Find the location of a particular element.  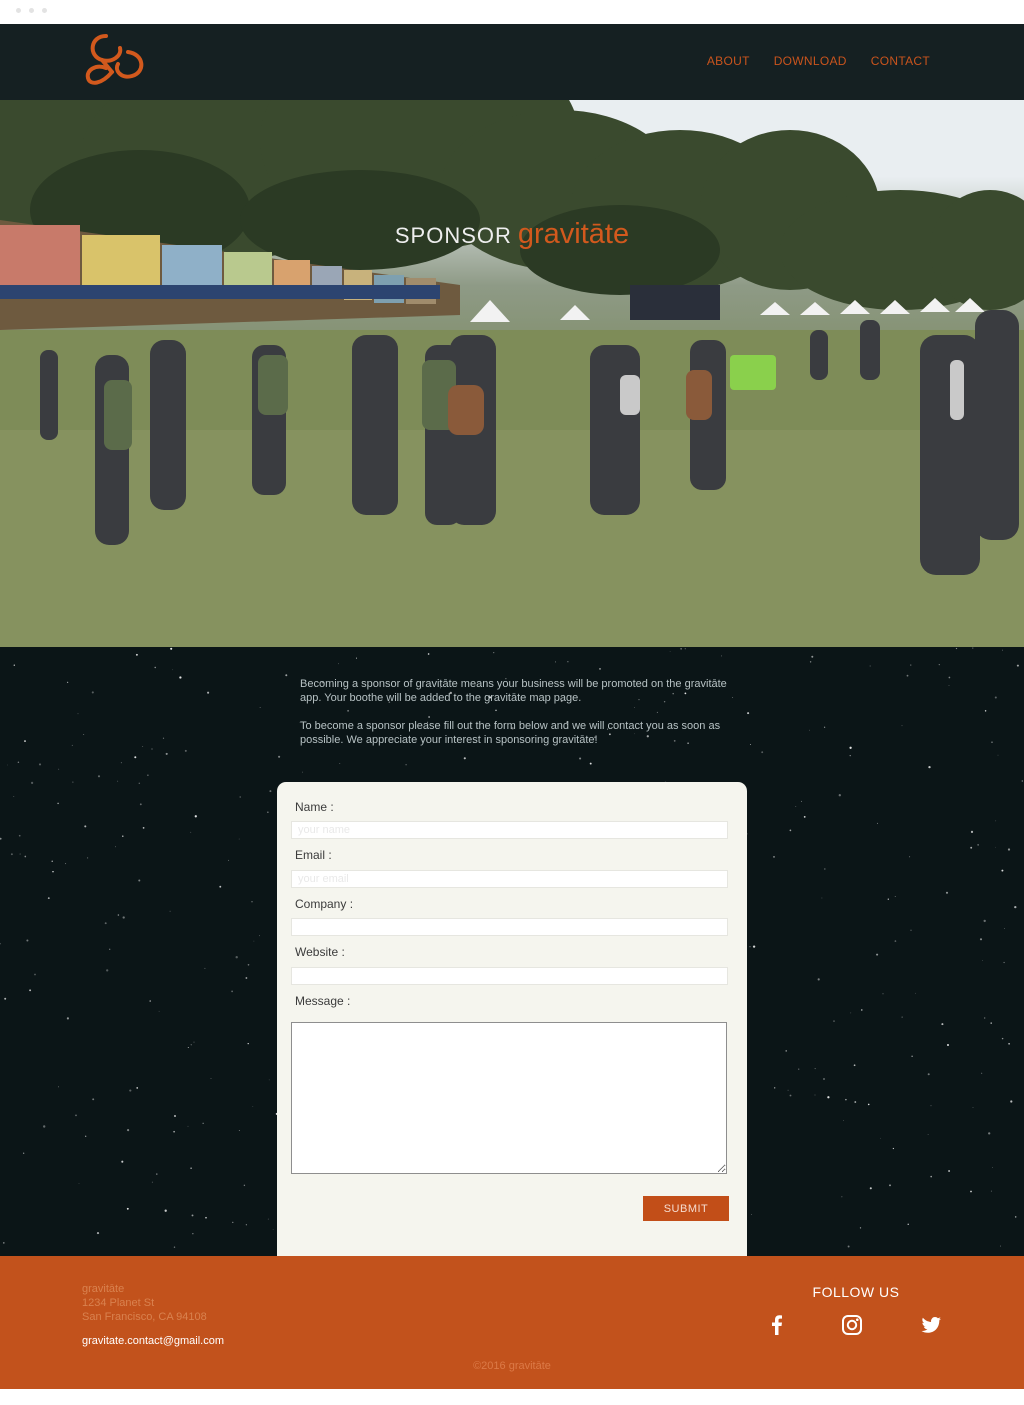

company-label: Company : is located at coordinates (324, 904).